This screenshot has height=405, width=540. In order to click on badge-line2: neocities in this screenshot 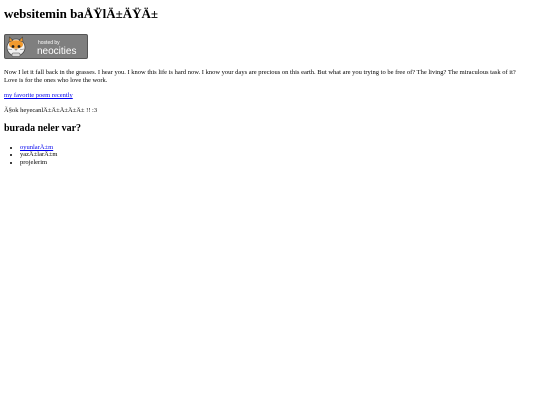, I will do `click(56, 51)`.